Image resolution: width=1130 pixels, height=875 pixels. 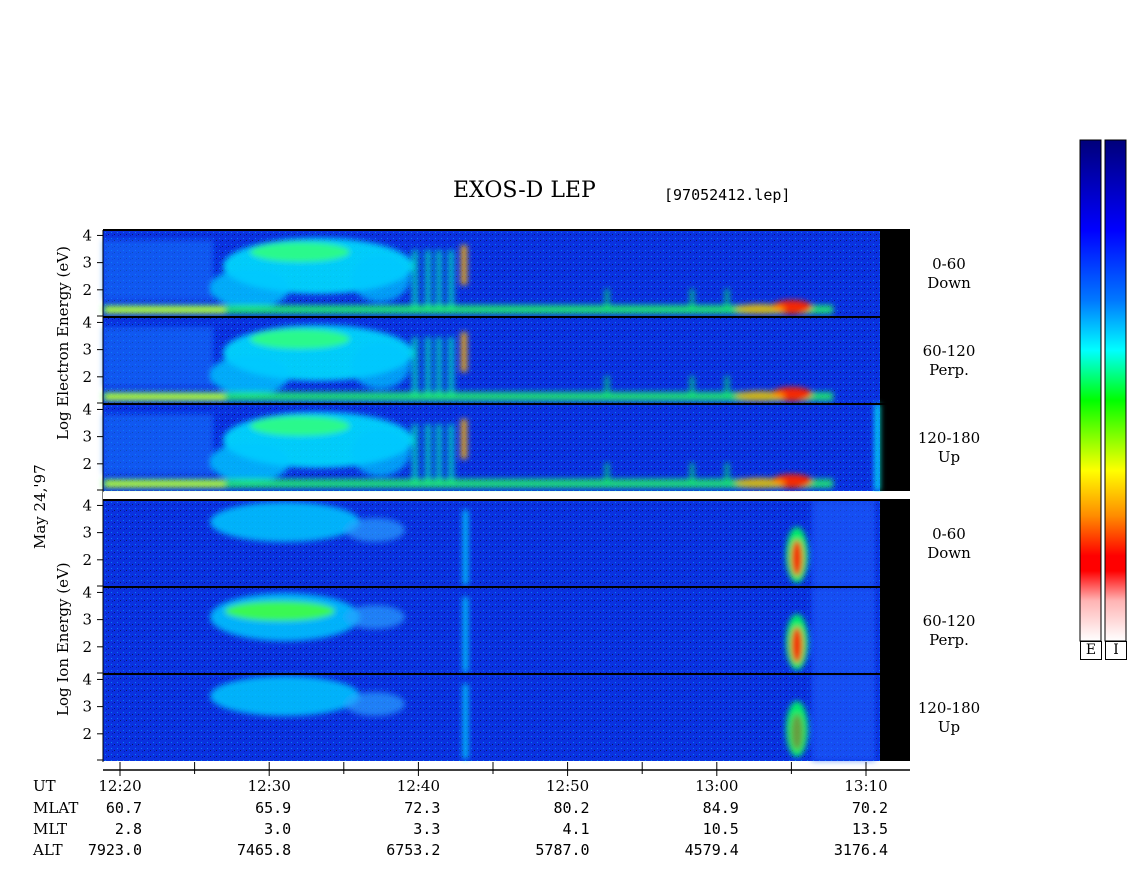 What do you see at coordinates (264, 850) in the screenshot?
I see `alt-value: 7465.8` at bounding box center [264, 850].